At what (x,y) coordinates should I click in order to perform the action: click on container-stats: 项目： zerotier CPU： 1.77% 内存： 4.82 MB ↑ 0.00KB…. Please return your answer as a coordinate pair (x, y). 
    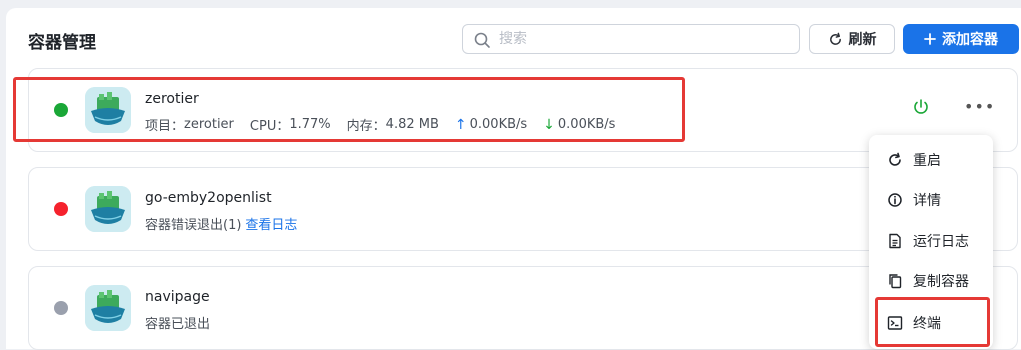
    Looking at the image, I should click on (380, 125).